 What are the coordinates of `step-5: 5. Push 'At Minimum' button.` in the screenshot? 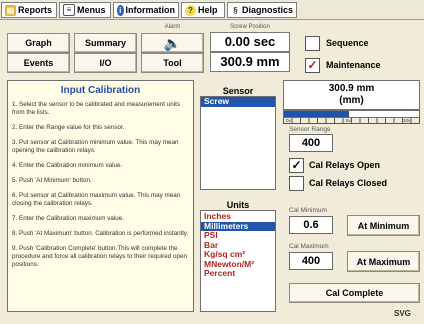 It's located at (52, 180).